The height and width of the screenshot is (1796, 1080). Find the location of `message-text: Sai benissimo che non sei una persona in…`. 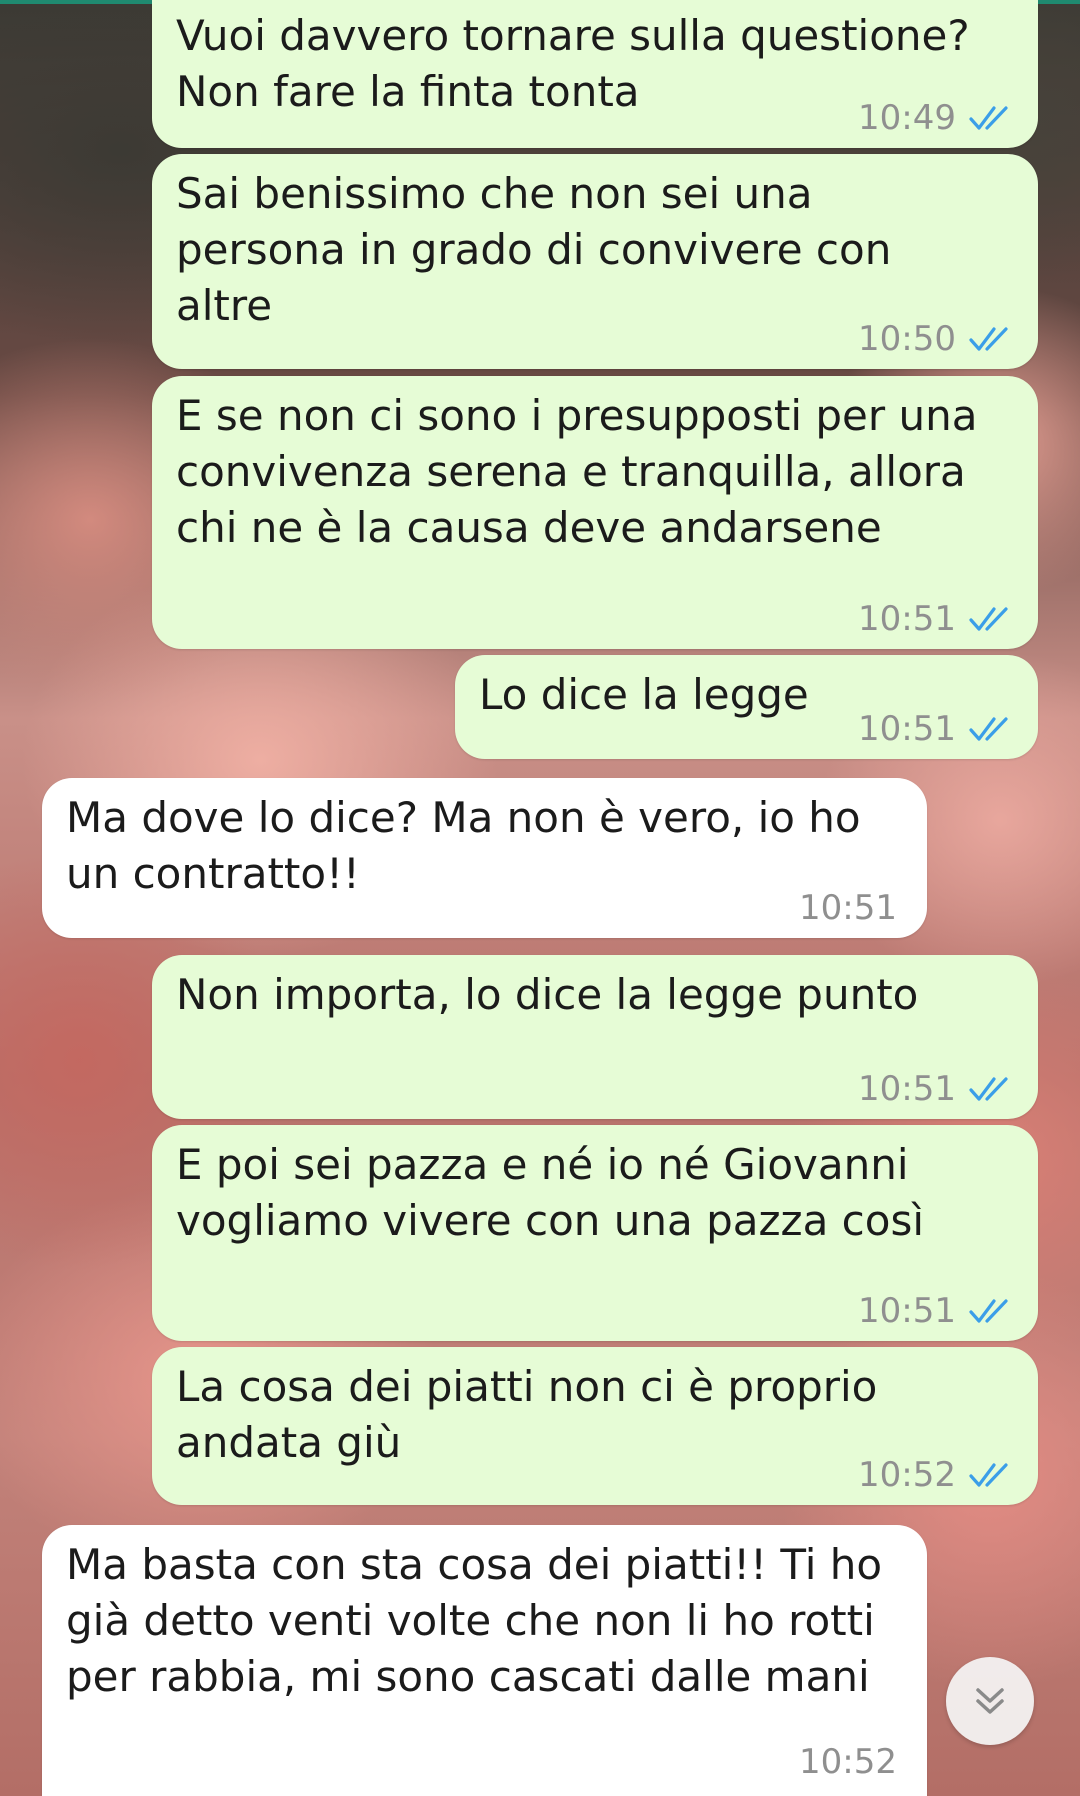

message-text: Sai benissimo che non sei una persona in… is located at coordinates (534, 249).